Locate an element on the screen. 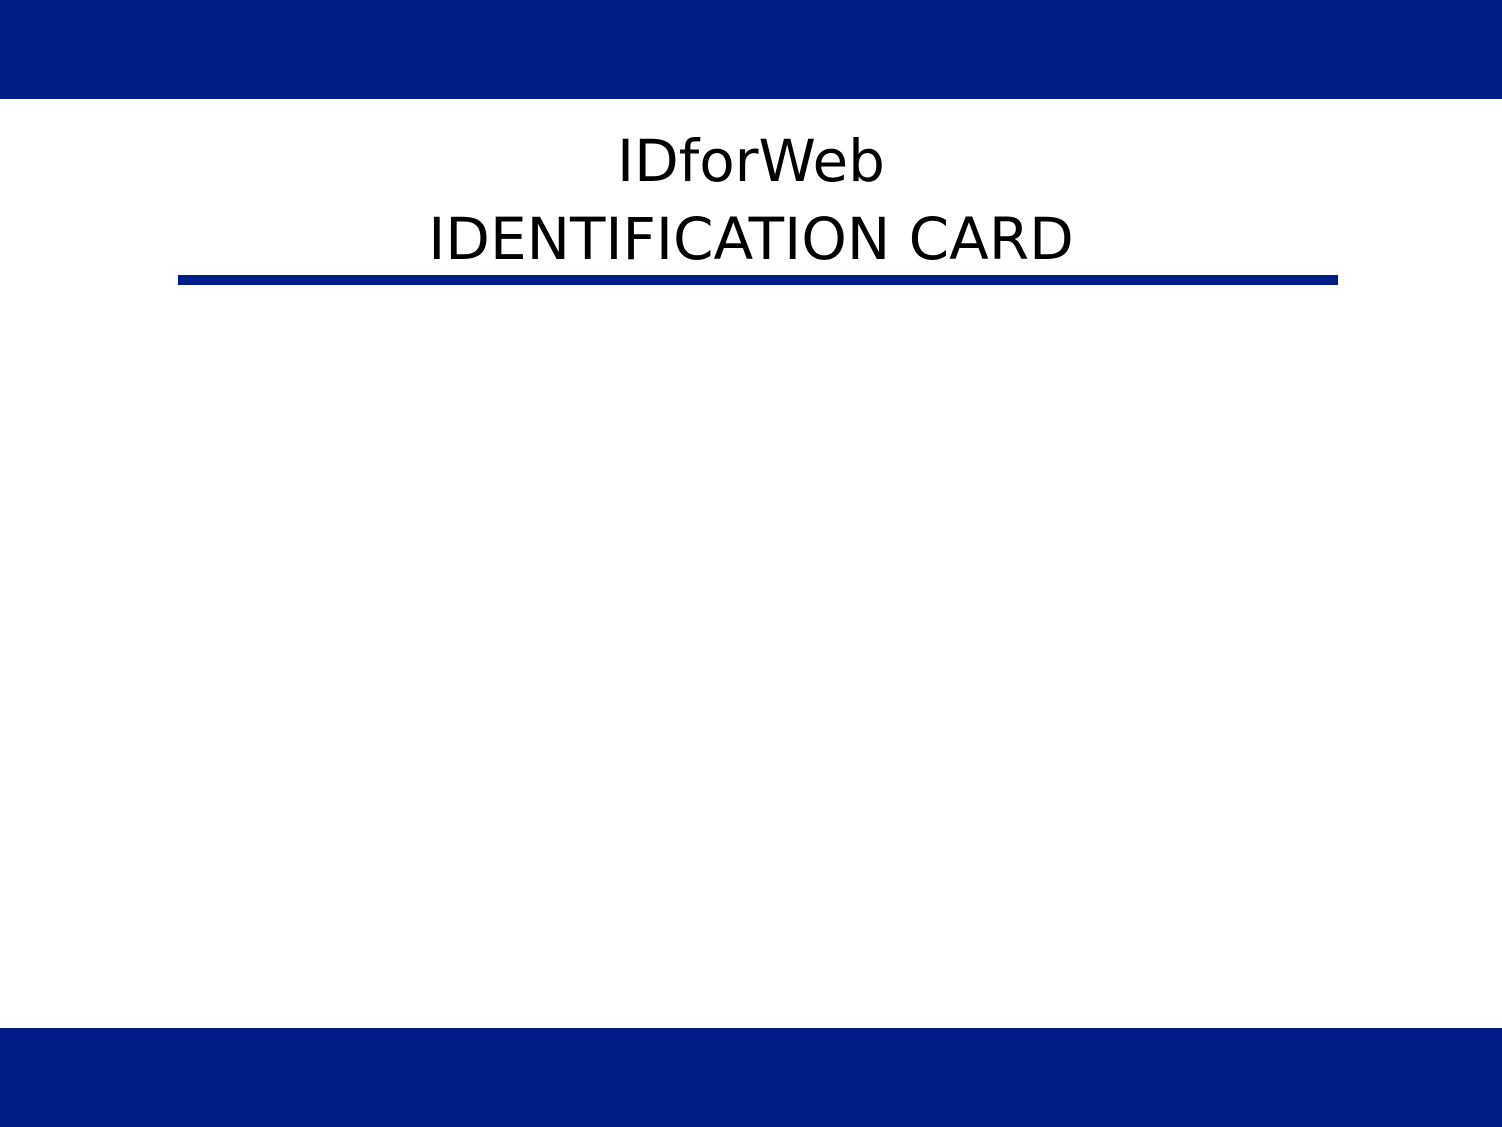 The height and width of the screenshot is (1127, 1502). top-brand-band is located at coordinates (751, 49).